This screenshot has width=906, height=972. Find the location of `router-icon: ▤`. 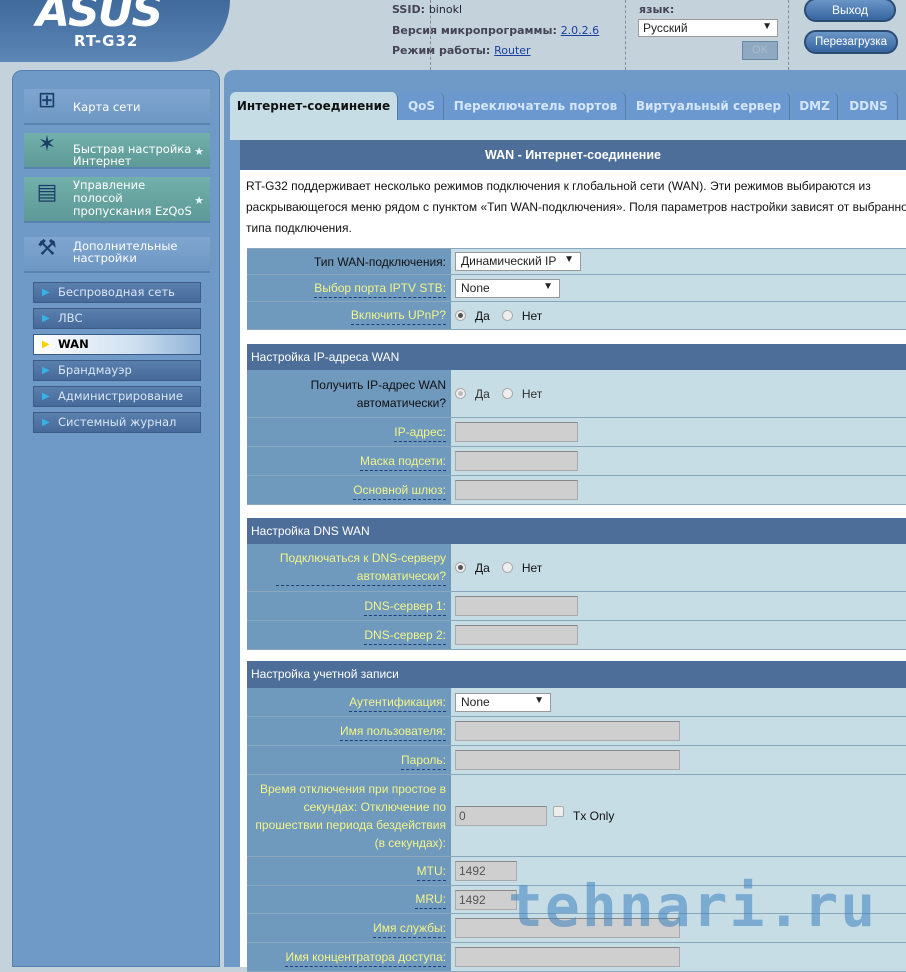

router-icon: ▤ is located at coordinates (47, 192).